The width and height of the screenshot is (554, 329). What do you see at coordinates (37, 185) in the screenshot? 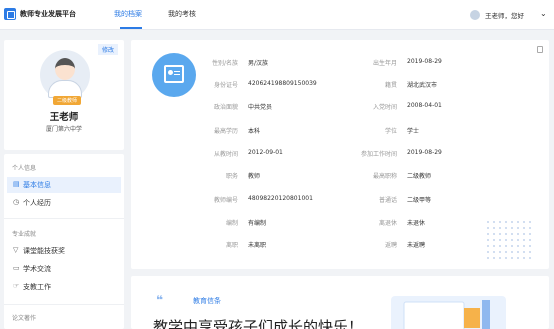
I see `sidebar-item-label: 基本信息` at bounding box center [37, 185].